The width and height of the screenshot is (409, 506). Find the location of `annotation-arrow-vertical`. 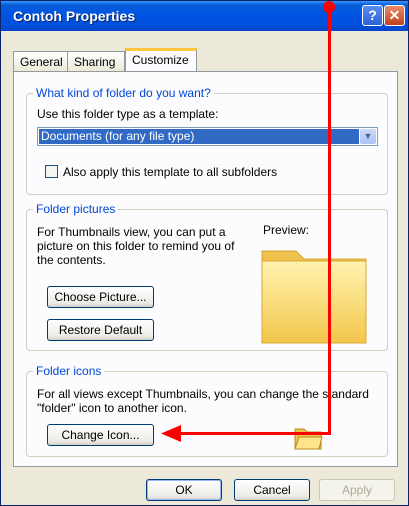

annotation-arrow-vertical is located at coordinates (329, 220).